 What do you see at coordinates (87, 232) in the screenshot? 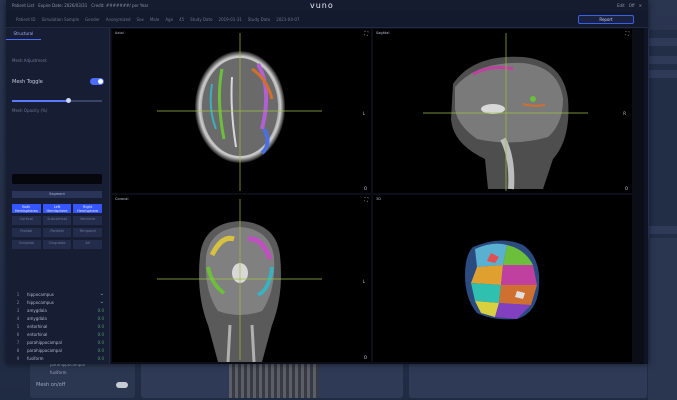
I see `region-button: Temporal` at bounding box center [87, 232].